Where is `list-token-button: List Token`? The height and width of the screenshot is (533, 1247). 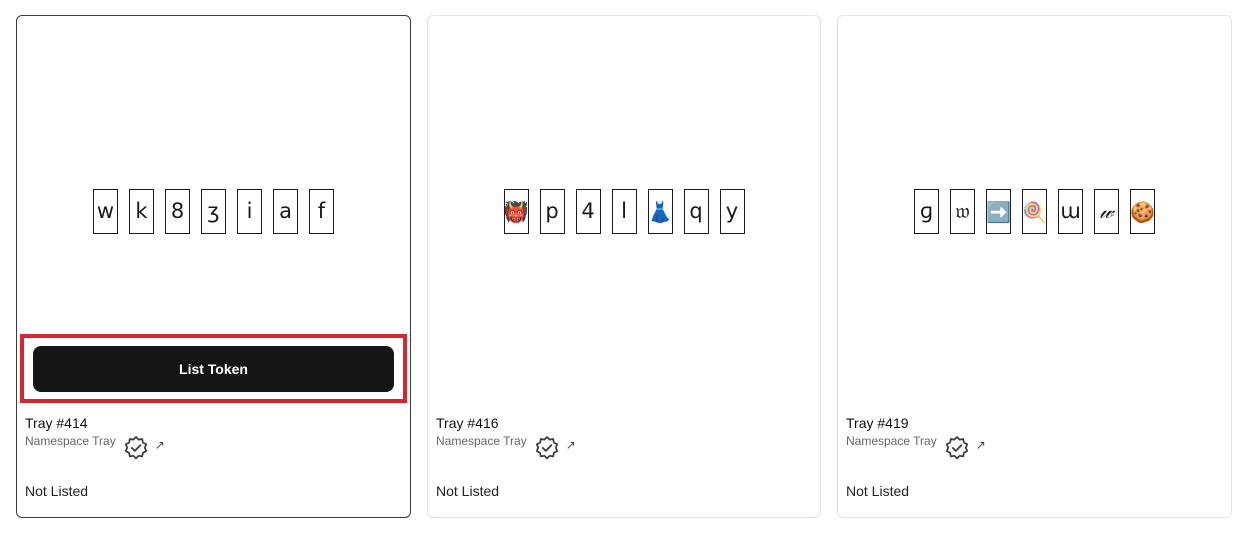
list-token-button: List Token is located at coordinates (213, 369).